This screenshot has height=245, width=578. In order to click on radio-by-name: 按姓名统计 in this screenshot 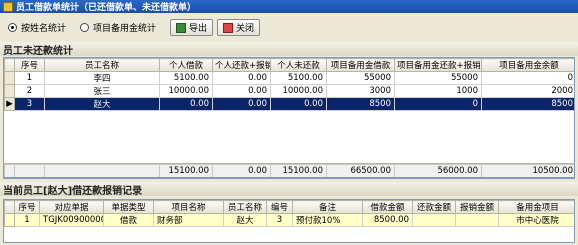, I will do `click(37, 27)`.